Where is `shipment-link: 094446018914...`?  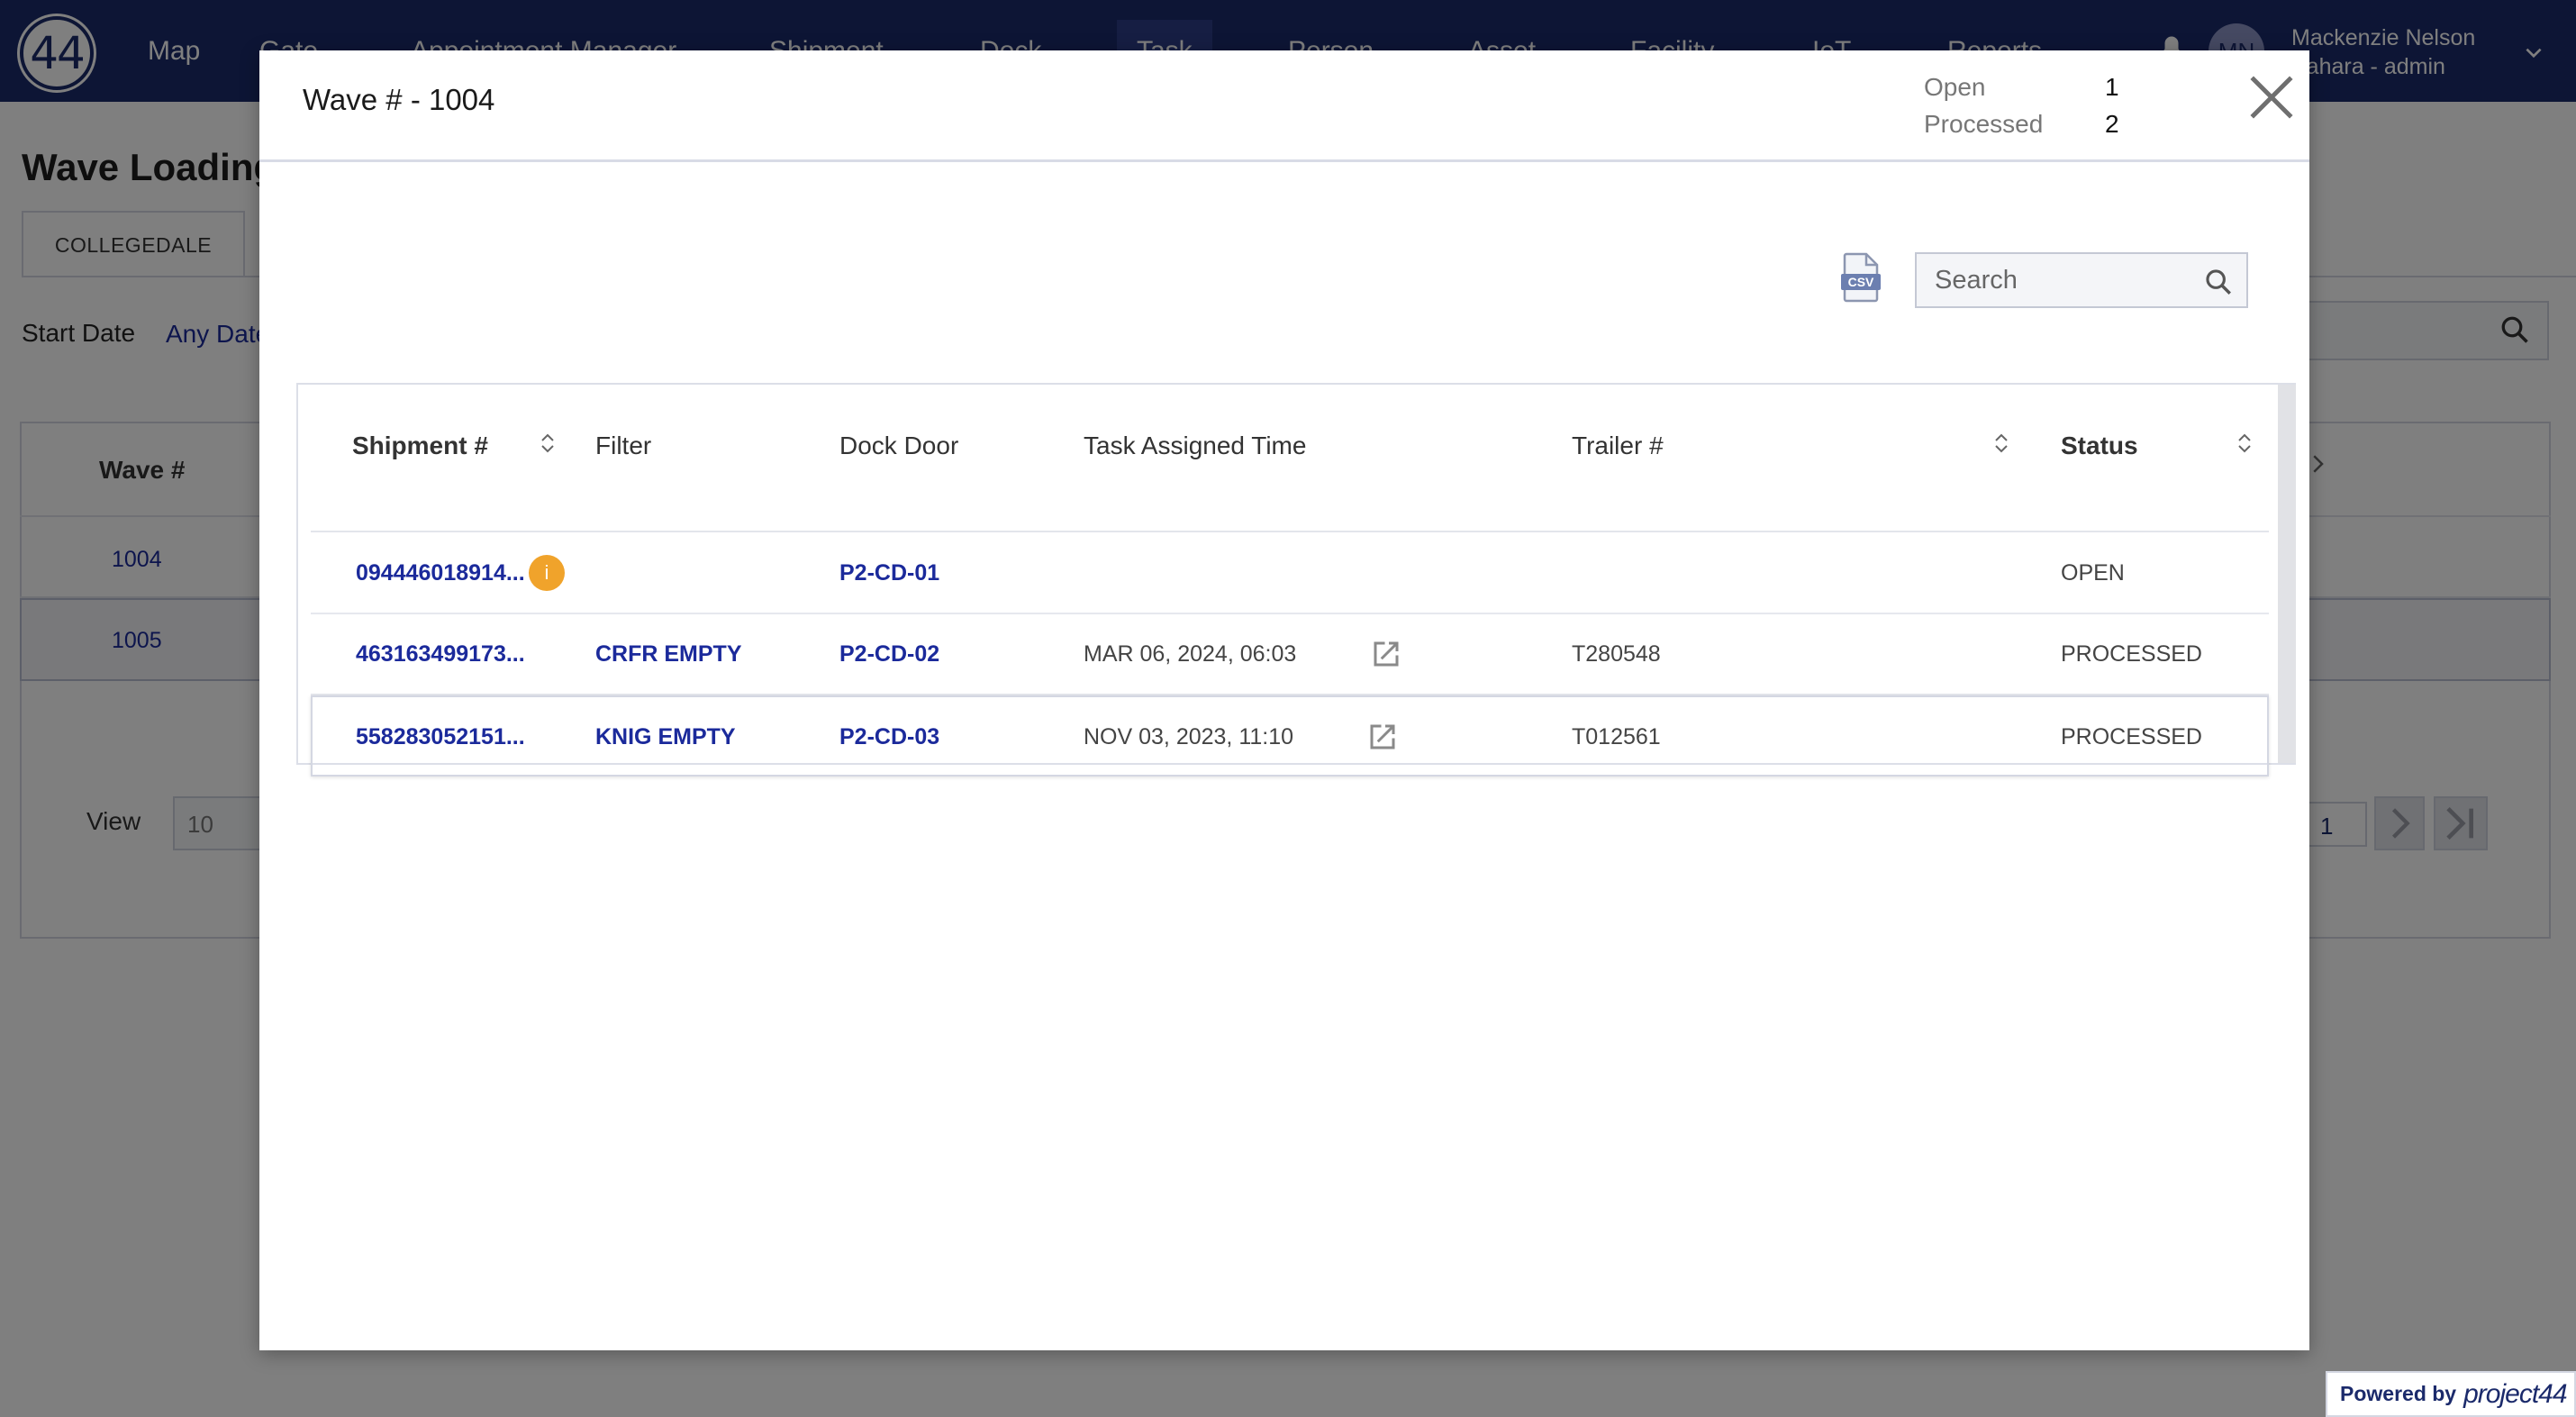 shipment-link: 094446018914... is located at coordinates (440, 573).